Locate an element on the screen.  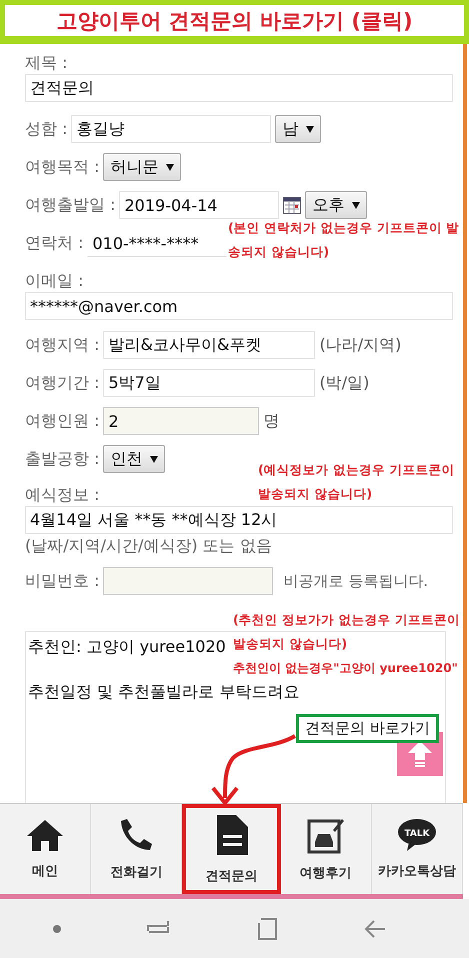
region-field: 발리&코사무이&푸켓 is located at coordinates (209, 345).